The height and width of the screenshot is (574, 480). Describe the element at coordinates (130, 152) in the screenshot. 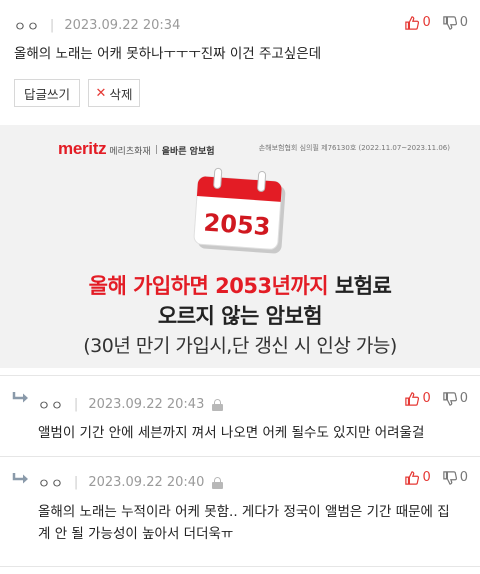

I see `ad-brand-kr: 메리츠화재` at that location.